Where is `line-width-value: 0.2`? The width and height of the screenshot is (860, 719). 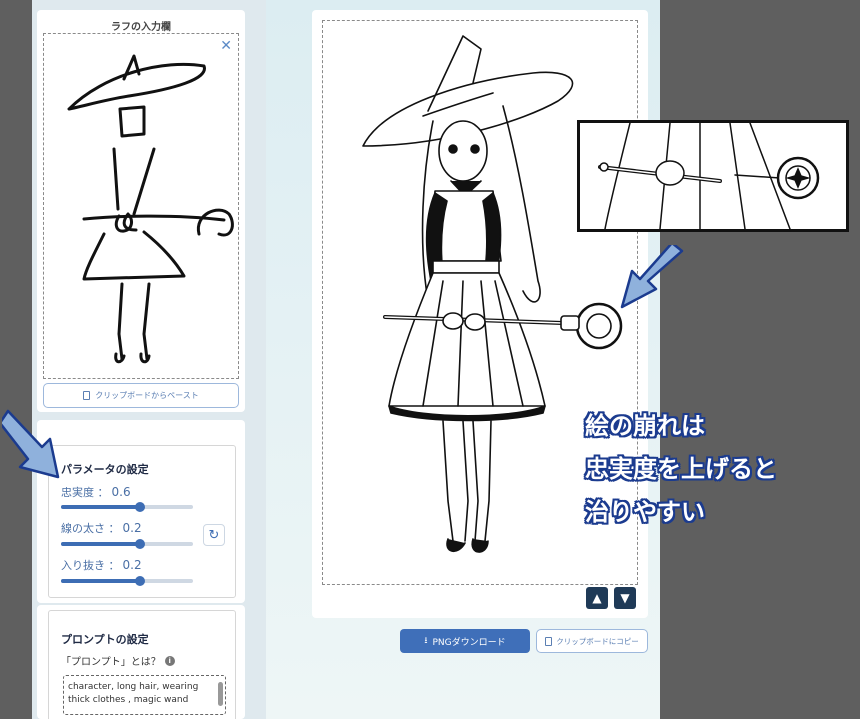
line-width-value: 0.2 is located at coordinates (132, 528).